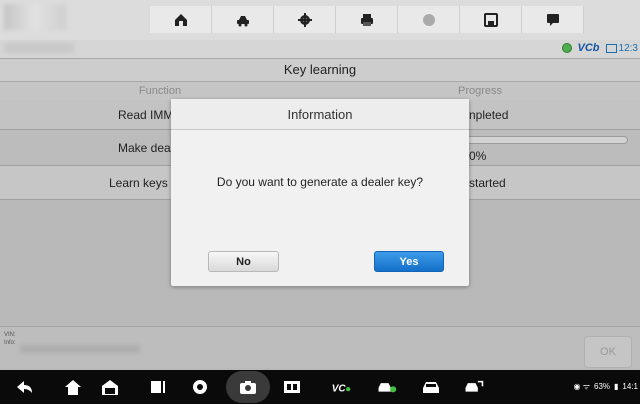 The height and width of the screenshot is (404, 640). What do you see at coordinates (144, 147) in the screenshot?
I see `row-function: Make dea` at bounding box center [144, 147].